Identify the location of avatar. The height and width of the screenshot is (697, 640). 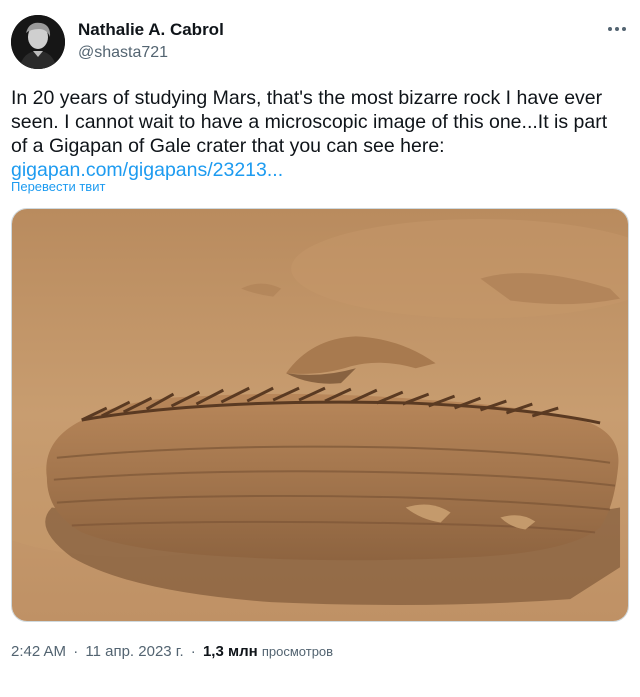
(38, 42).